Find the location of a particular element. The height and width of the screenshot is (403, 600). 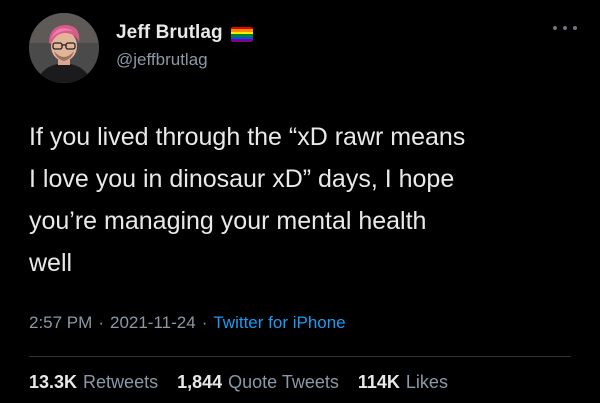

tweet-source-link: Twitter for iPhone is located at coordinates (279, 323).